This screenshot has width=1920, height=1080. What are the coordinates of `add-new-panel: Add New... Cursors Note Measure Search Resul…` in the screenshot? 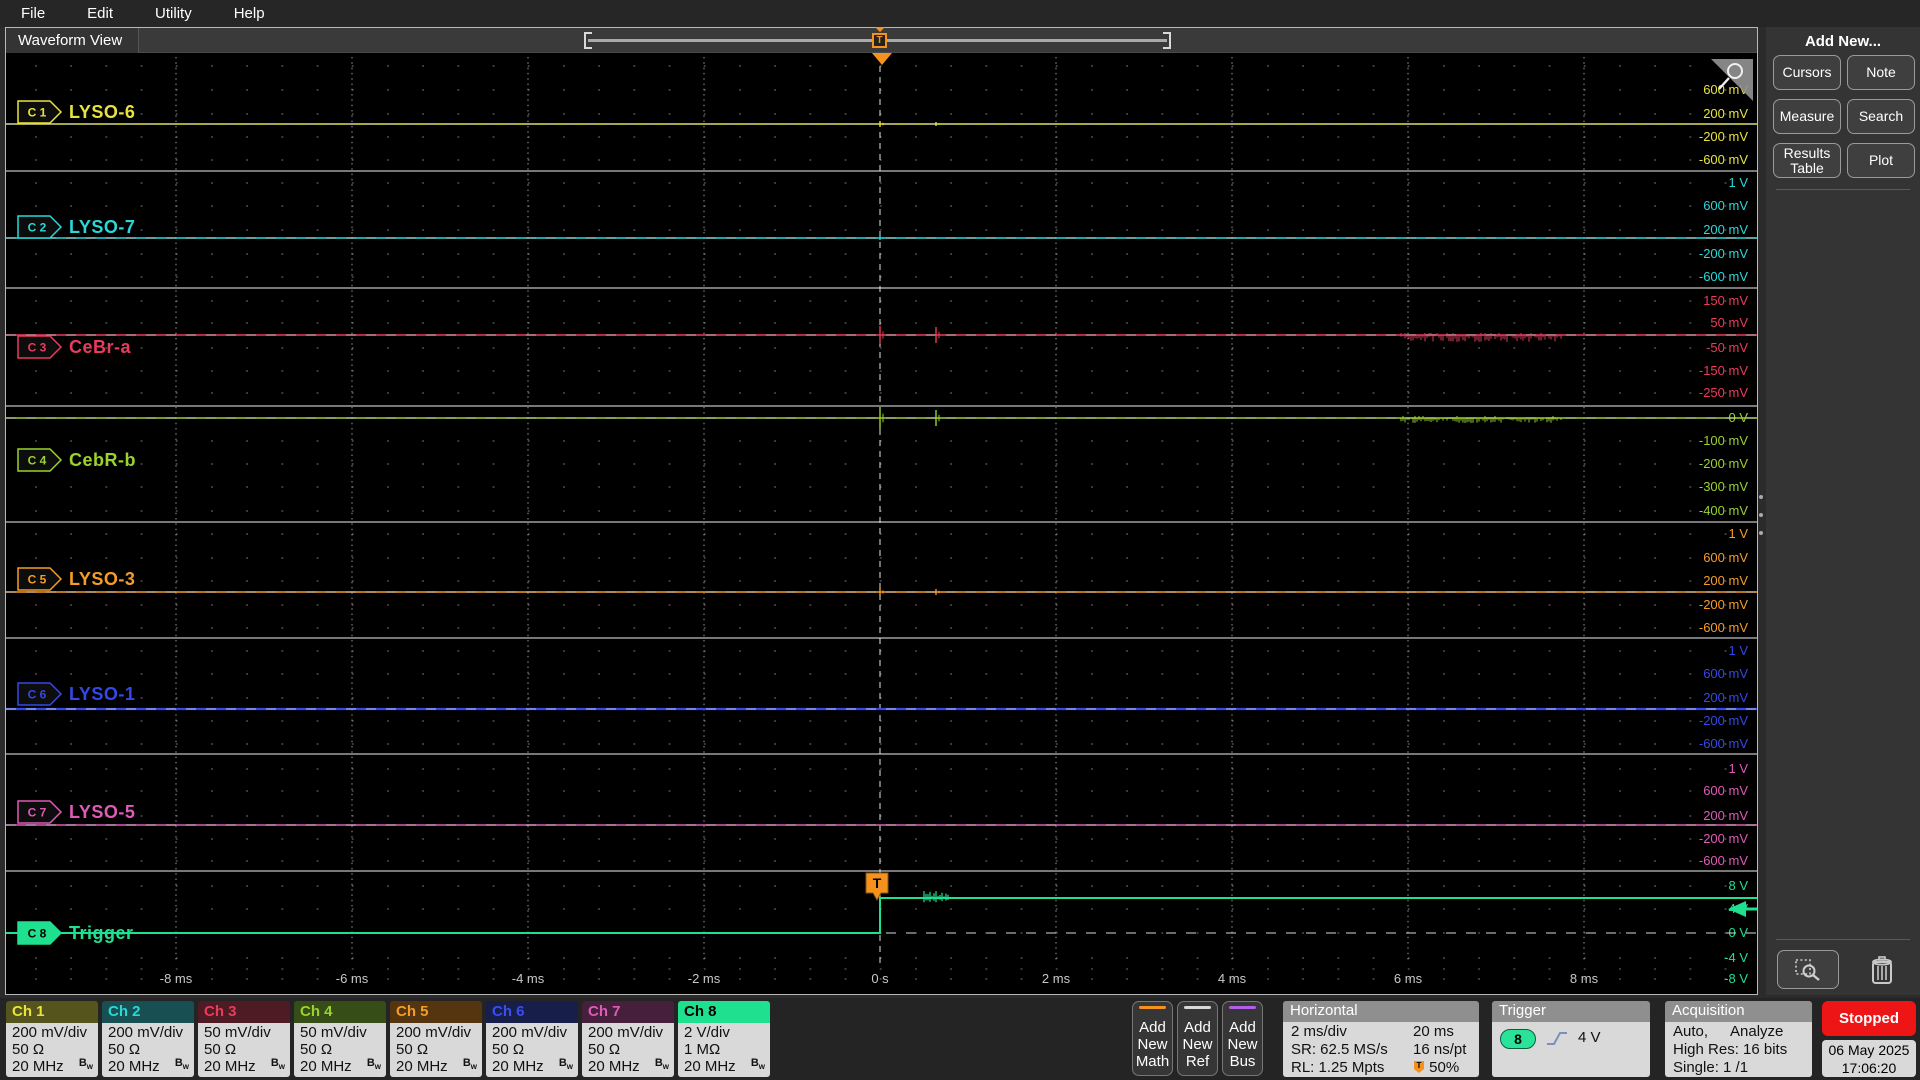 It's located at (1843, 511).